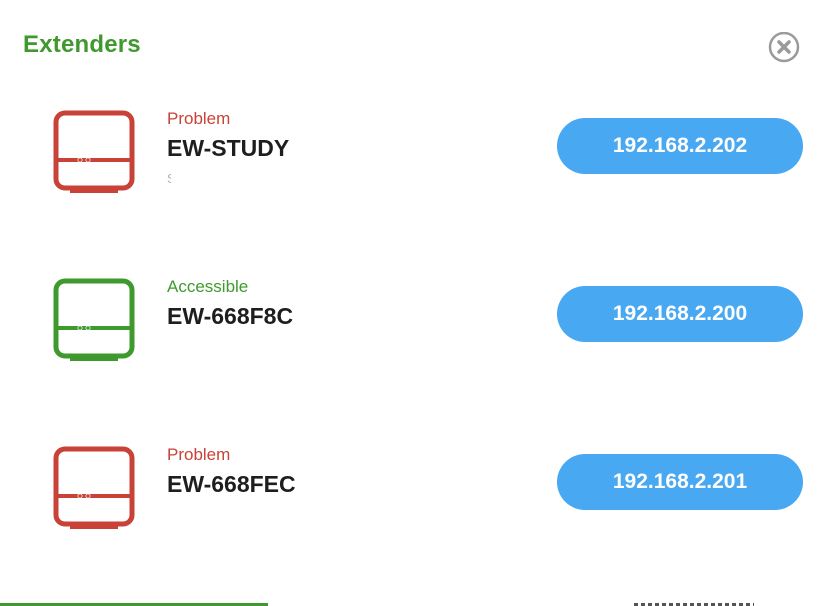  I want to click on device-subtext: S, so click(169, 178).